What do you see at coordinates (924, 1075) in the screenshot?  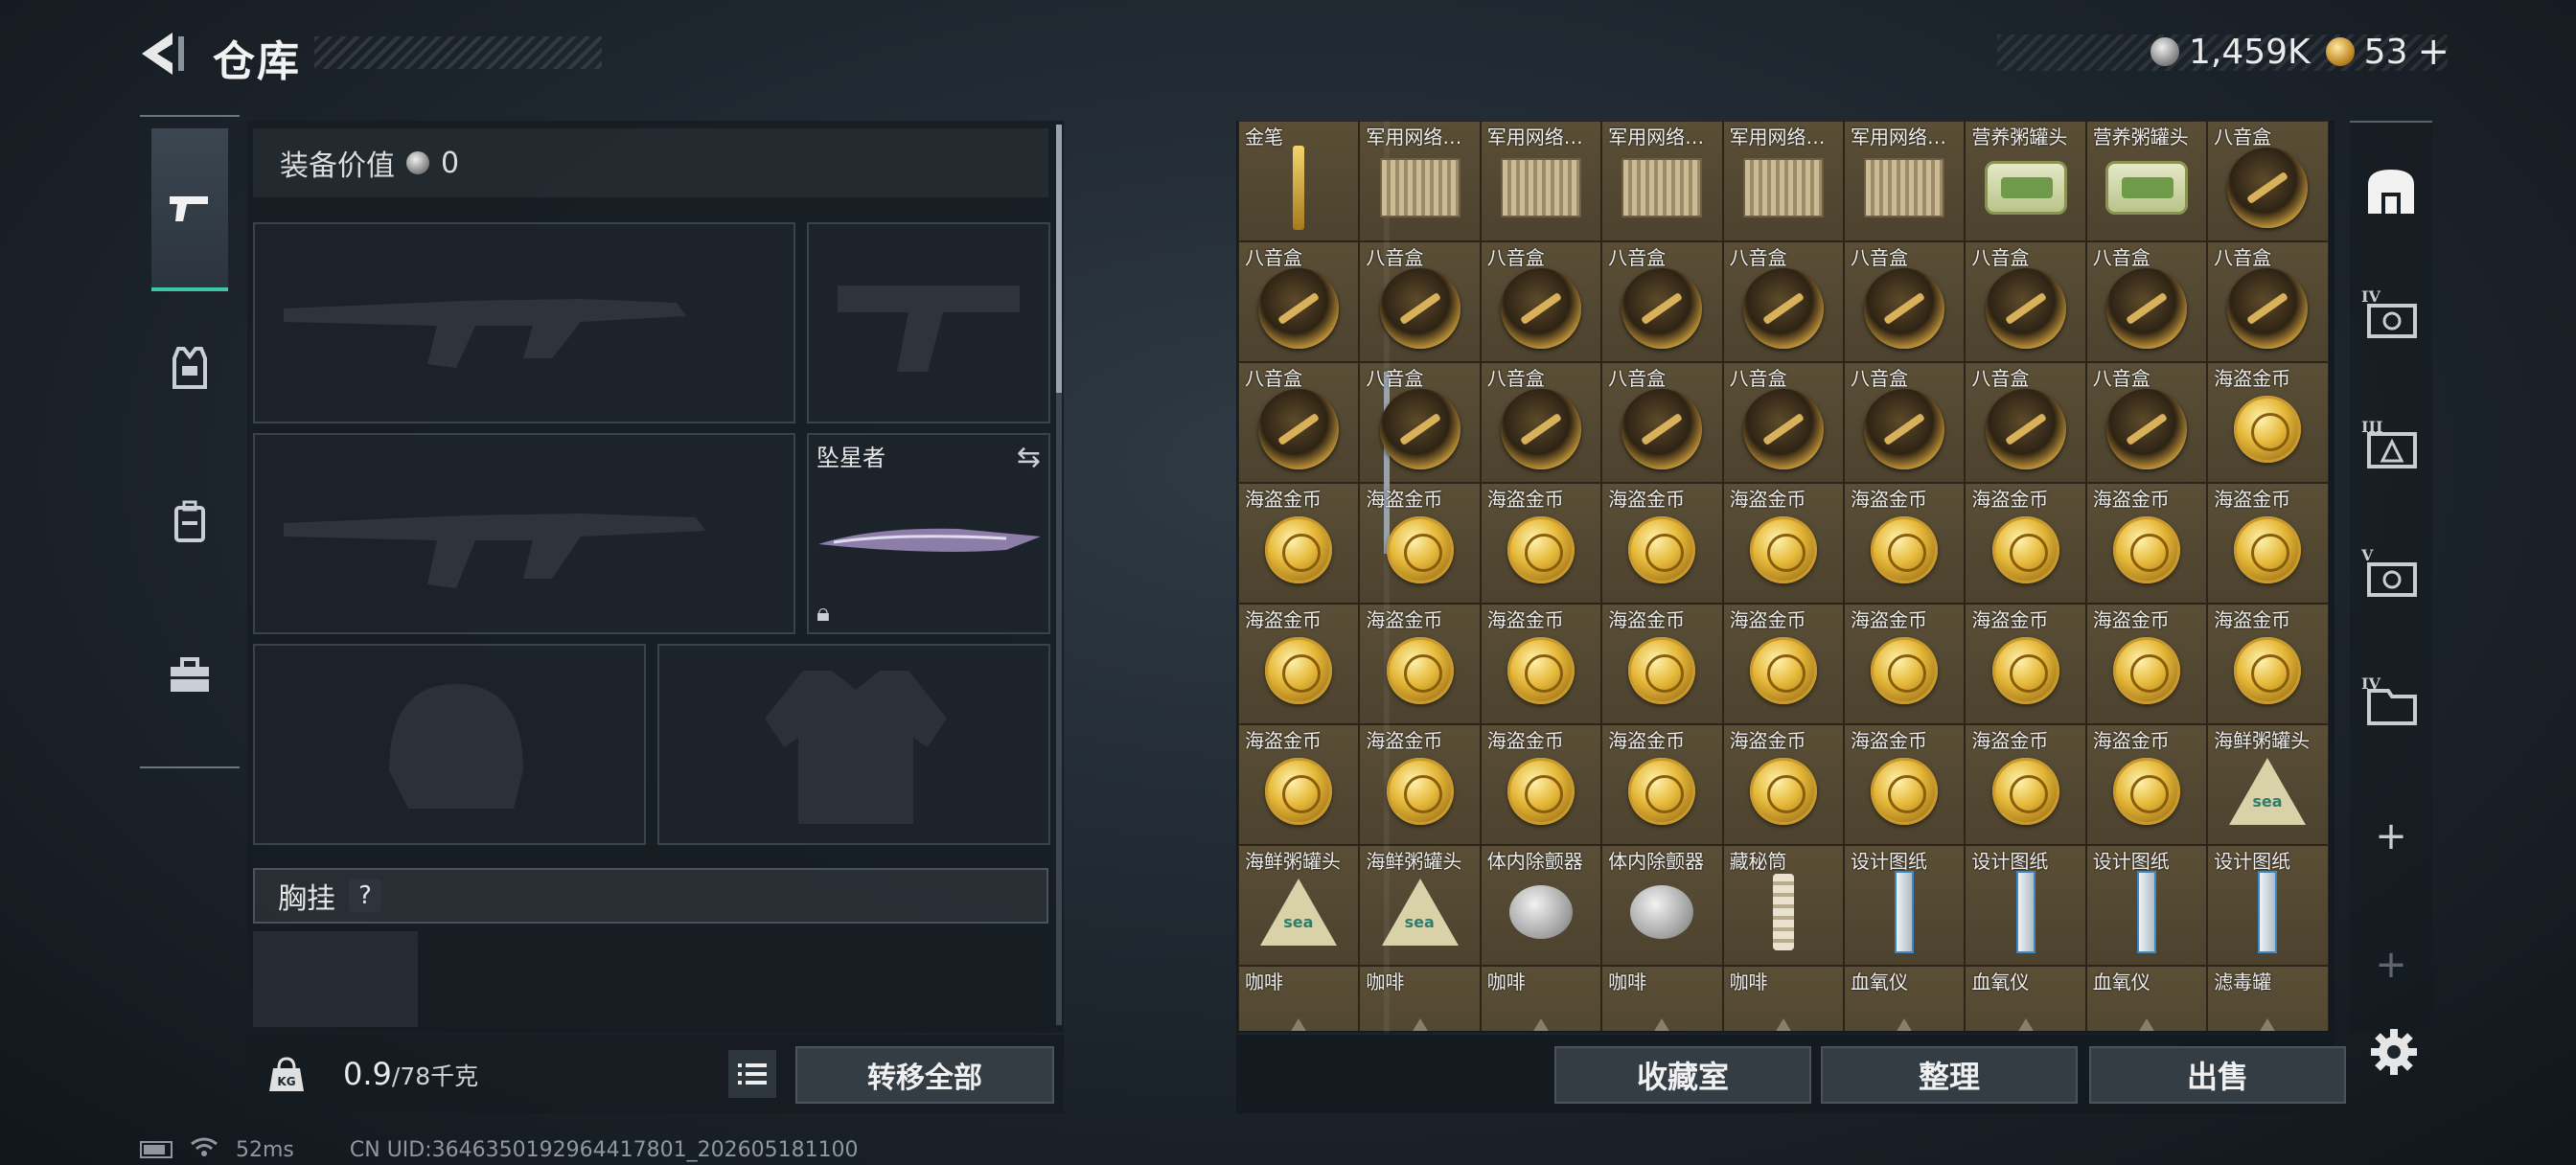 I see `transfer-all-button: 转移全部` at bounding box center [924, 1075].